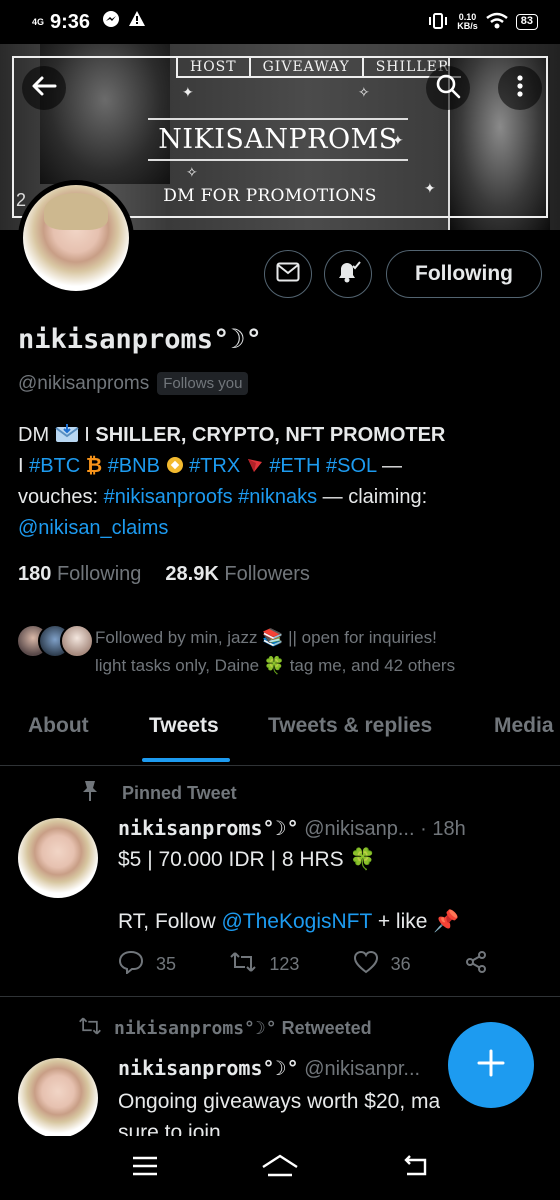 This screenshot has width=560, height=1200. Describe the element at coordinates (93, 528) in the screenshot. I see `claims-mention-link: @nikisan_claims` at that location.